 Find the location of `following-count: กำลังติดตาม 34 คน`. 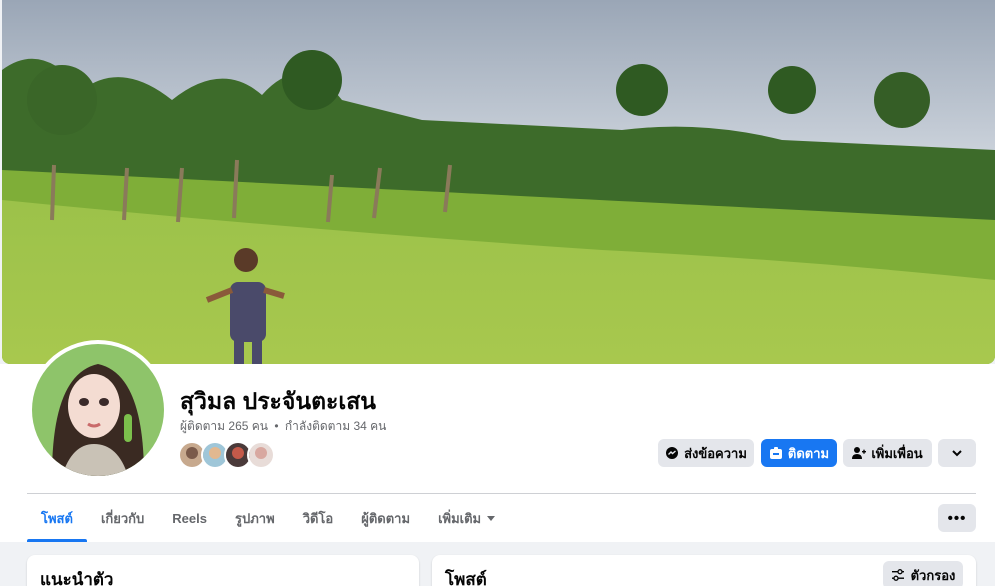

following-count: กำลังติดตาม 34 คน is located at coordinates (336, 426).